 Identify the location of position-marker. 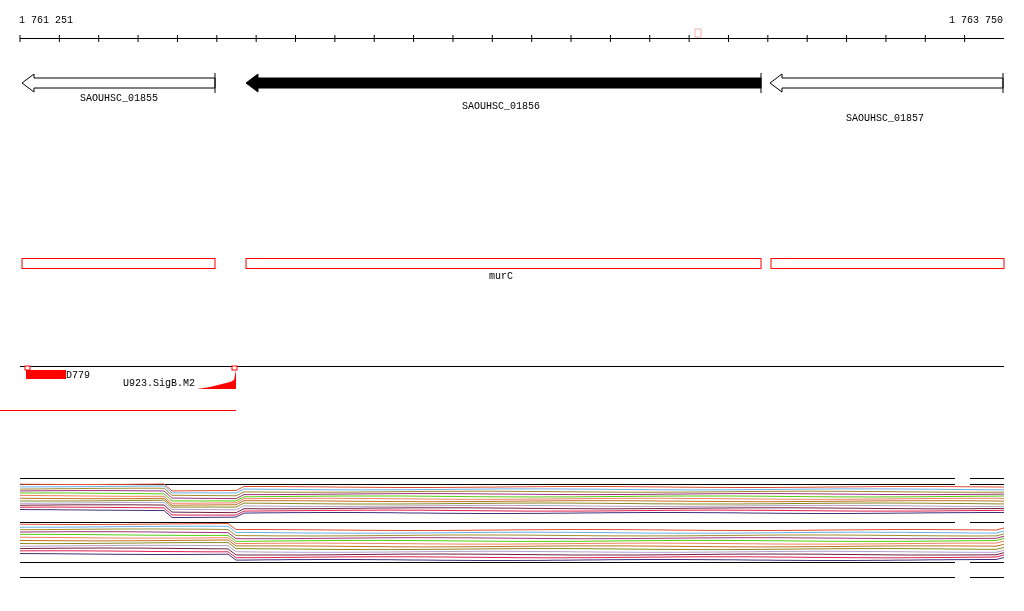
(698, 33).